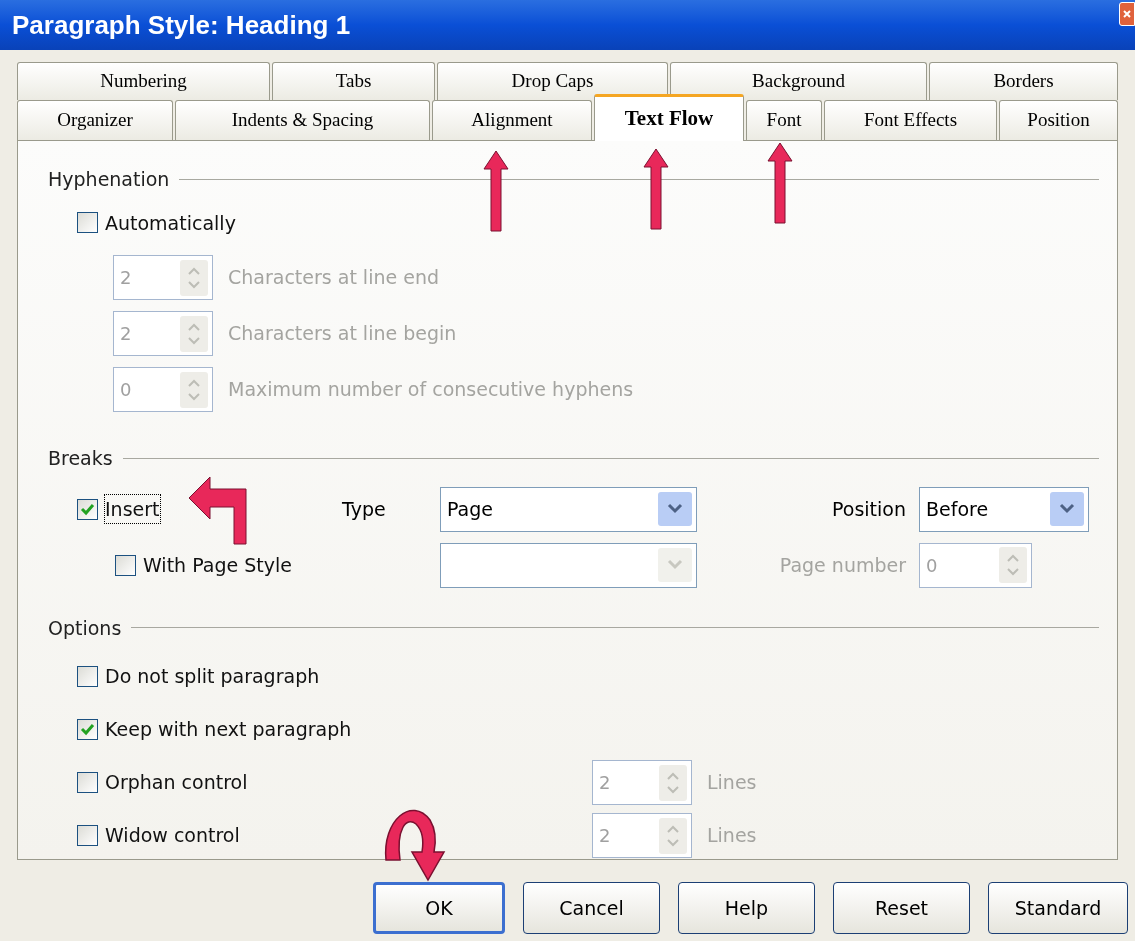 The height and width of the screenshot is (941, 1135). I want to click on tab: Background, so click(798, 81).